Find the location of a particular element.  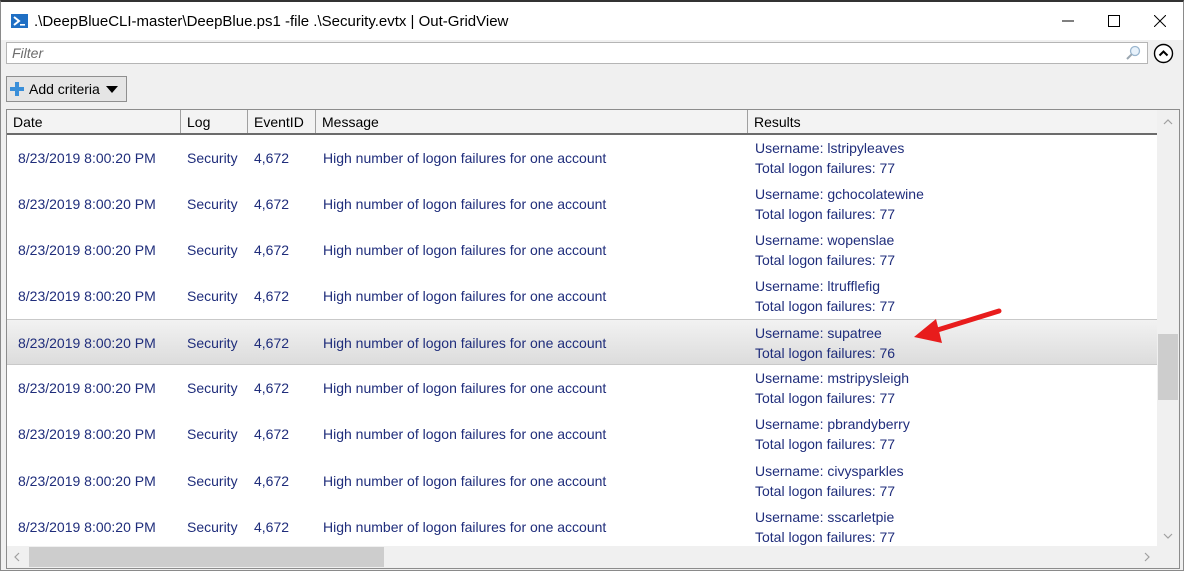

horizontal-scrollbar is located at coordinates (582, 557).